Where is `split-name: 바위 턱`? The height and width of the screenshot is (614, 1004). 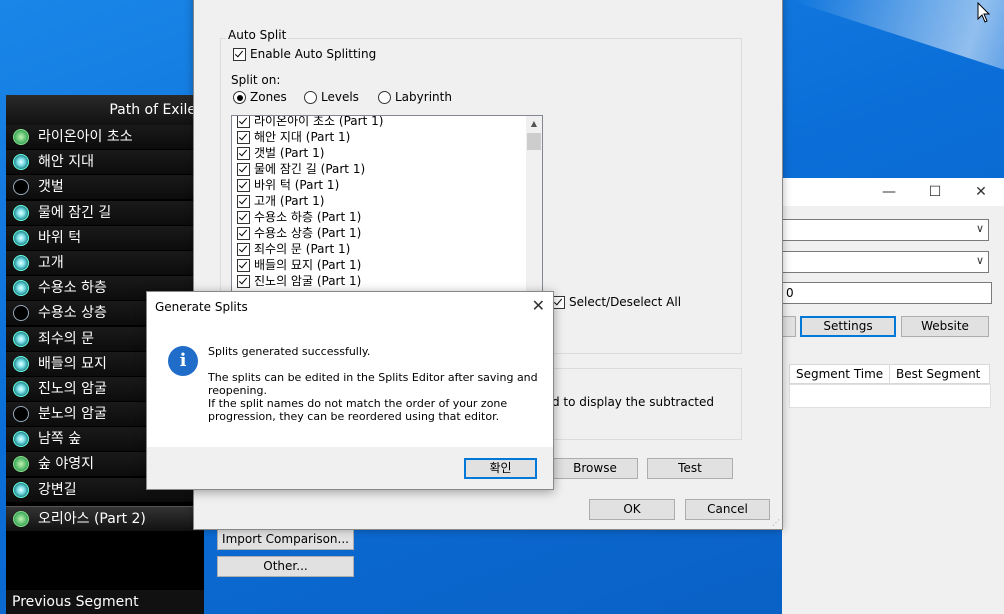 split-name: 바위 턱 is located at coordinates (60, 237).